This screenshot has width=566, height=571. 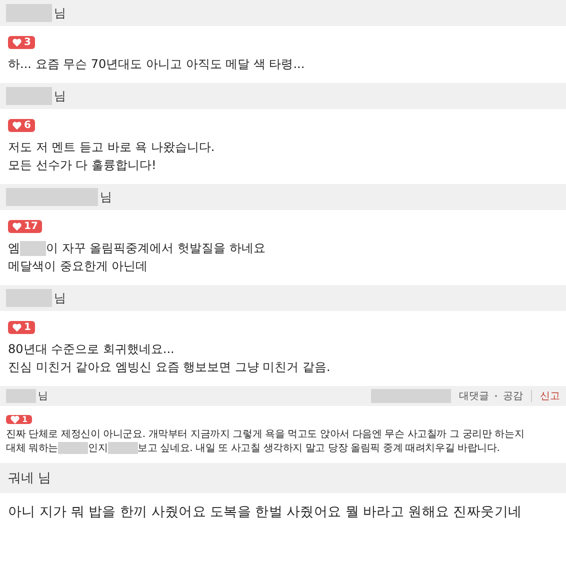 What do you see at coordinates (169, 367) in the screenshot?
I see `comment-text: 진심 미친거 같아요 엠빙신 요즘 행보보면 그냥 미친거 같음.` at bounding box center [169, 367].